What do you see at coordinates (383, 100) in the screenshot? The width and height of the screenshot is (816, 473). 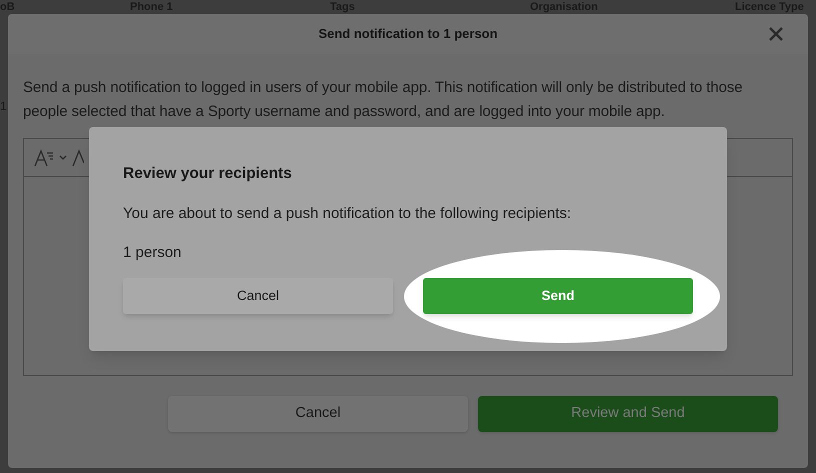 I see `description-text: Send a push notification to logged in users of your mobile app. This notification will only be distributed to those people selected that have a Sporty username and password, and are logged into your mobile app.` at bounding box center [383, 100].